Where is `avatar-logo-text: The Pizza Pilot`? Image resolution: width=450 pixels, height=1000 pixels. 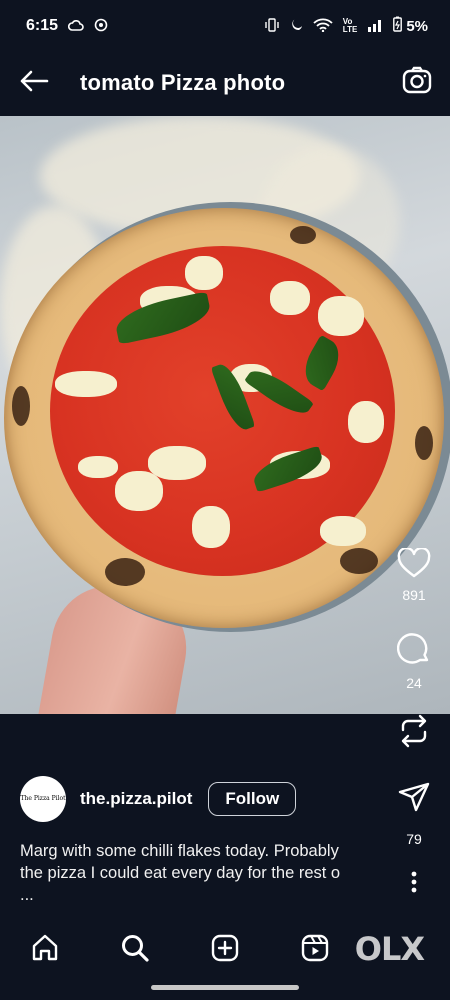
avatar-logo-text: The Pizza Pilot is located at coordinates (43, 798).